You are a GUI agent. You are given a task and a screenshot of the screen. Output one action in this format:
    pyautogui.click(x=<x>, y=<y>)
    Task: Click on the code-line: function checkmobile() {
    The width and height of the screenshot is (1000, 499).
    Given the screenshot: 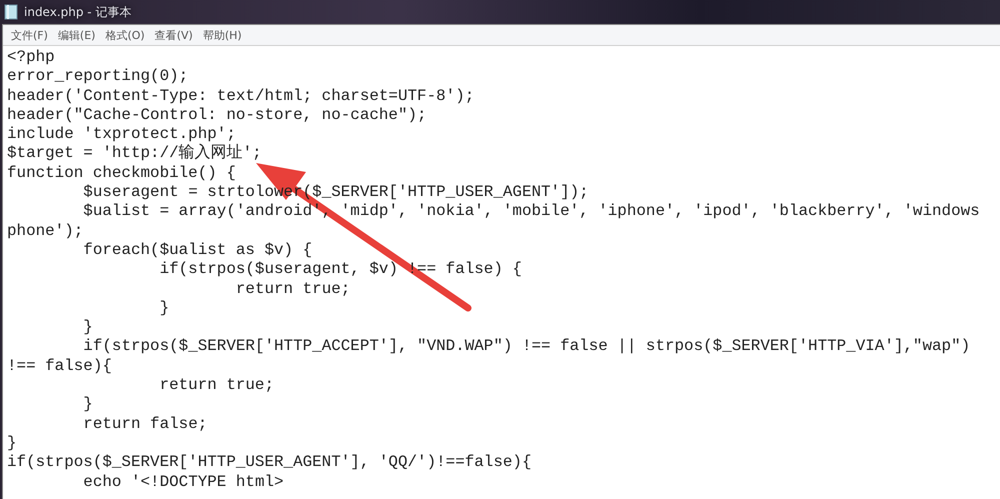 What is the action you would take?
    pyautogui.click(x=121, y=174)
    